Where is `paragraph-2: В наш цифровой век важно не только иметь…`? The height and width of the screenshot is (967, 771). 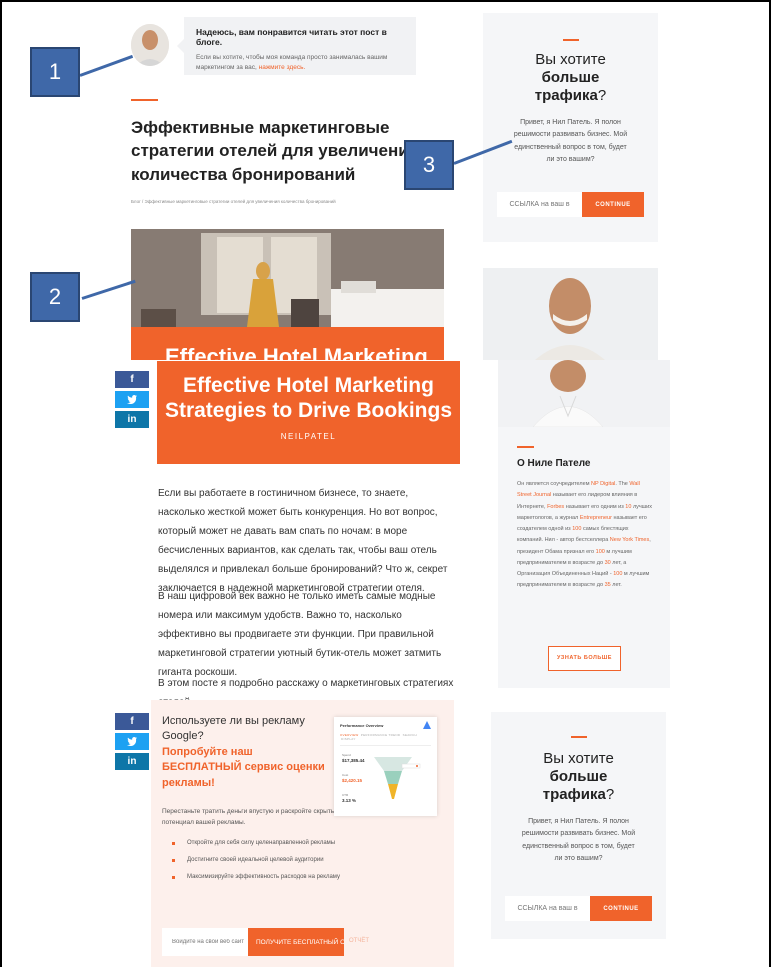 paragraph-2: В наш цифровой век важно не только иметь… is located at coordinates (300, 634).